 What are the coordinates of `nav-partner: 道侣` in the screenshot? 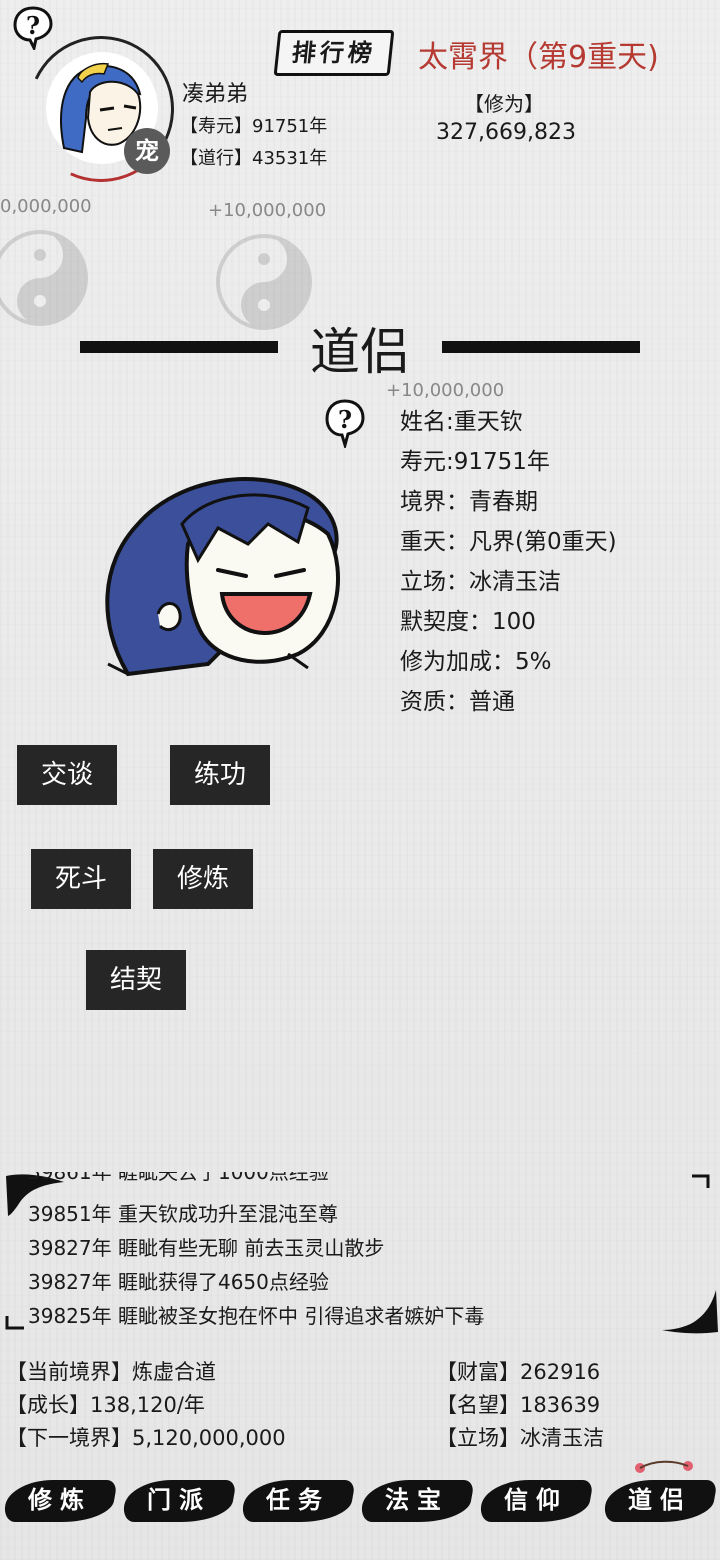 It's located at (660, 1500).